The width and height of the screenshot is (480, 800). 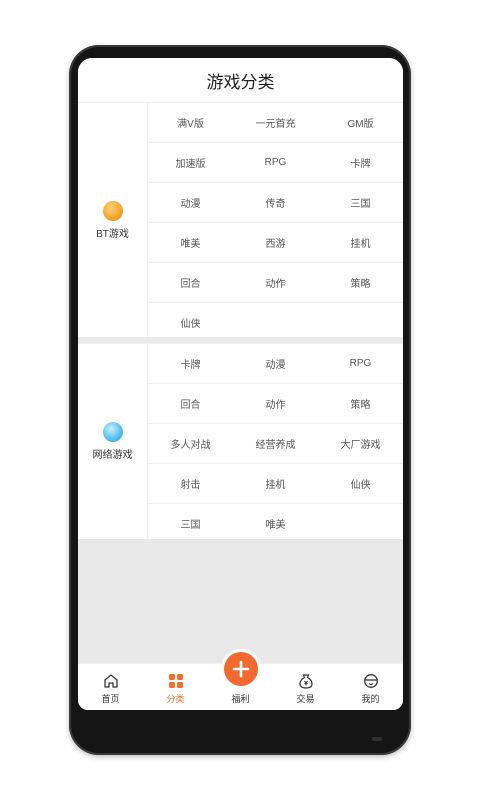 I want to click on tab-trade: 交易, so click(x=305, y=687).